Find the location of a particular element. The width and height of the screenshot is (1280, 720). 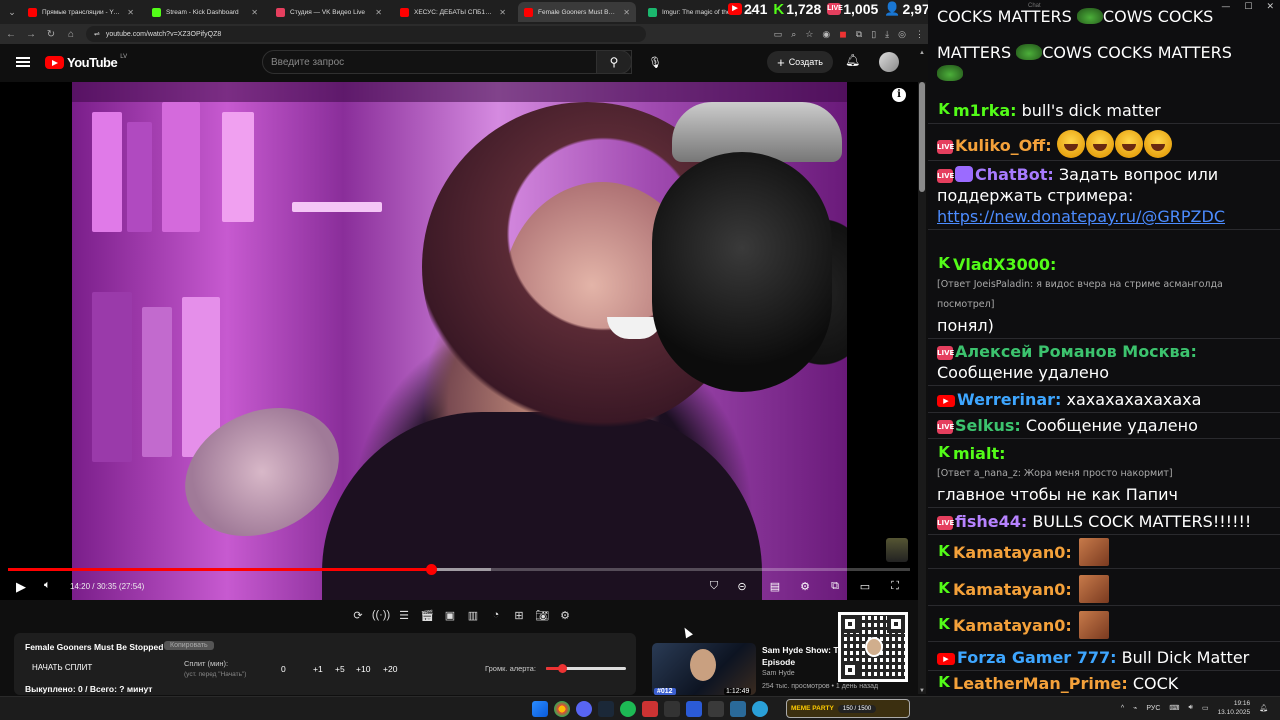

sponsorblock-icon: ⛉ is located at coordinates (714, 586).